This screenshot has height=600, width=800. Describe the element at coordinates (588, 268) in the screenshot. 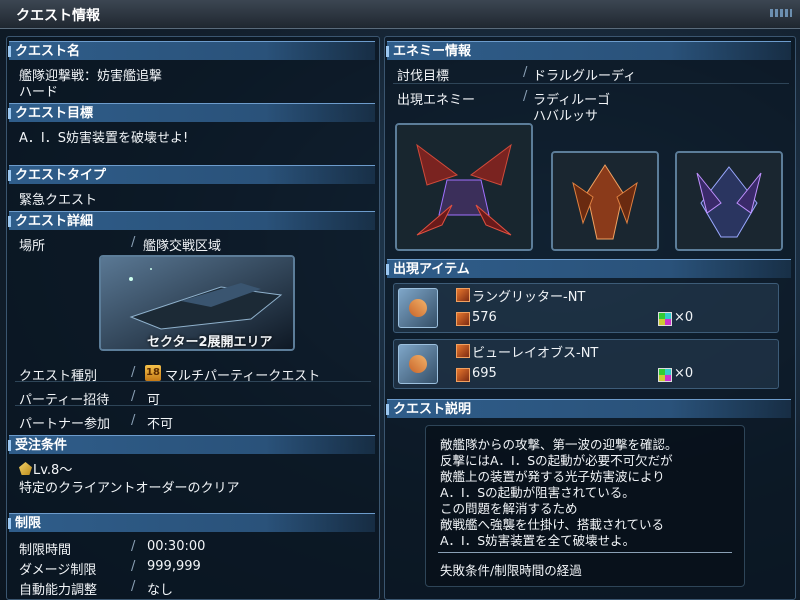

I see `items-header: 出現アイテム` at that location.